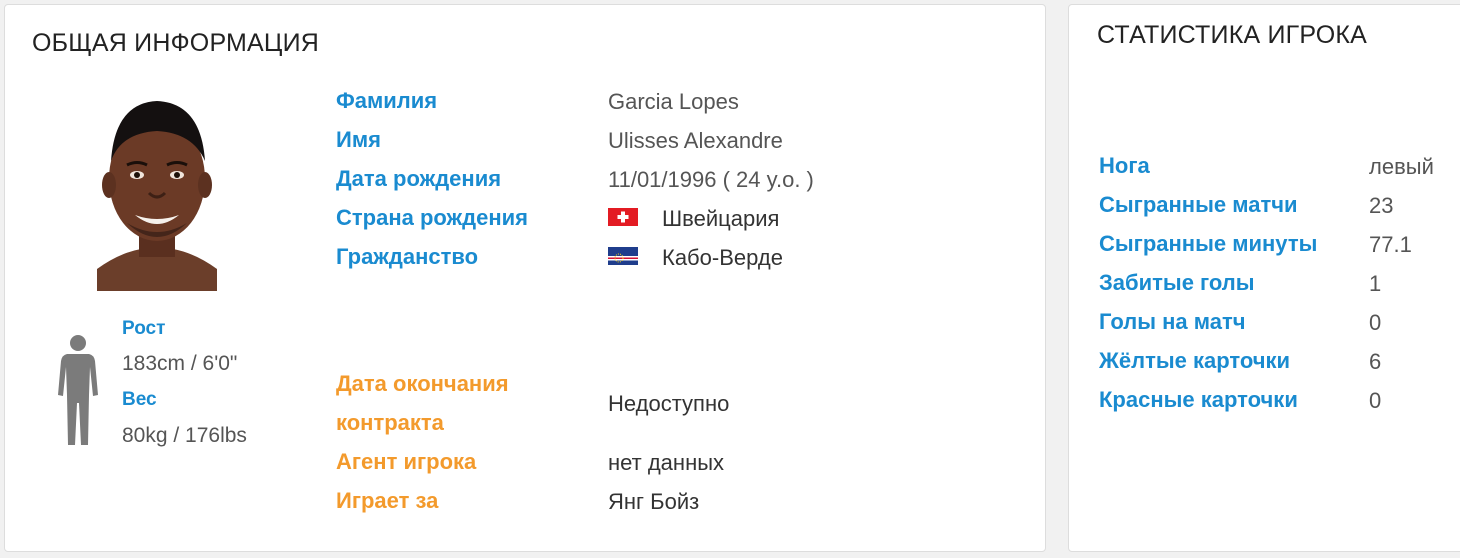 The height and width of the screenshot is (558, 1460). What do you see at coordinates (1172, 321) in the screenshot?
I see `stat-label-goals-per-match: Голы на матч` at bounding box center [1172, 321].